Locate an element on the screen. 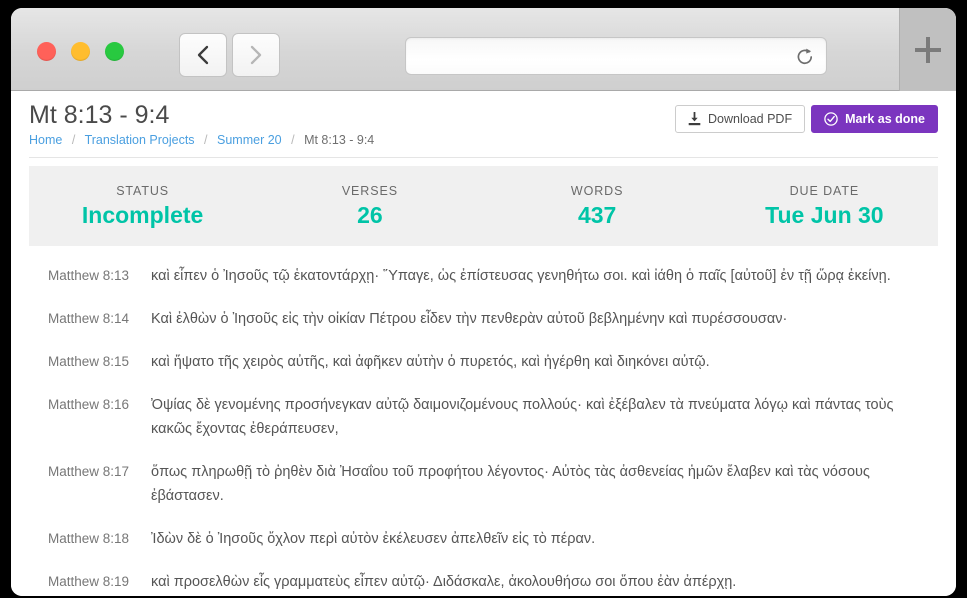 This screenshot has height=598, width=967. stat-status: STATUS Incomplete is located at coordinates (142, 206).